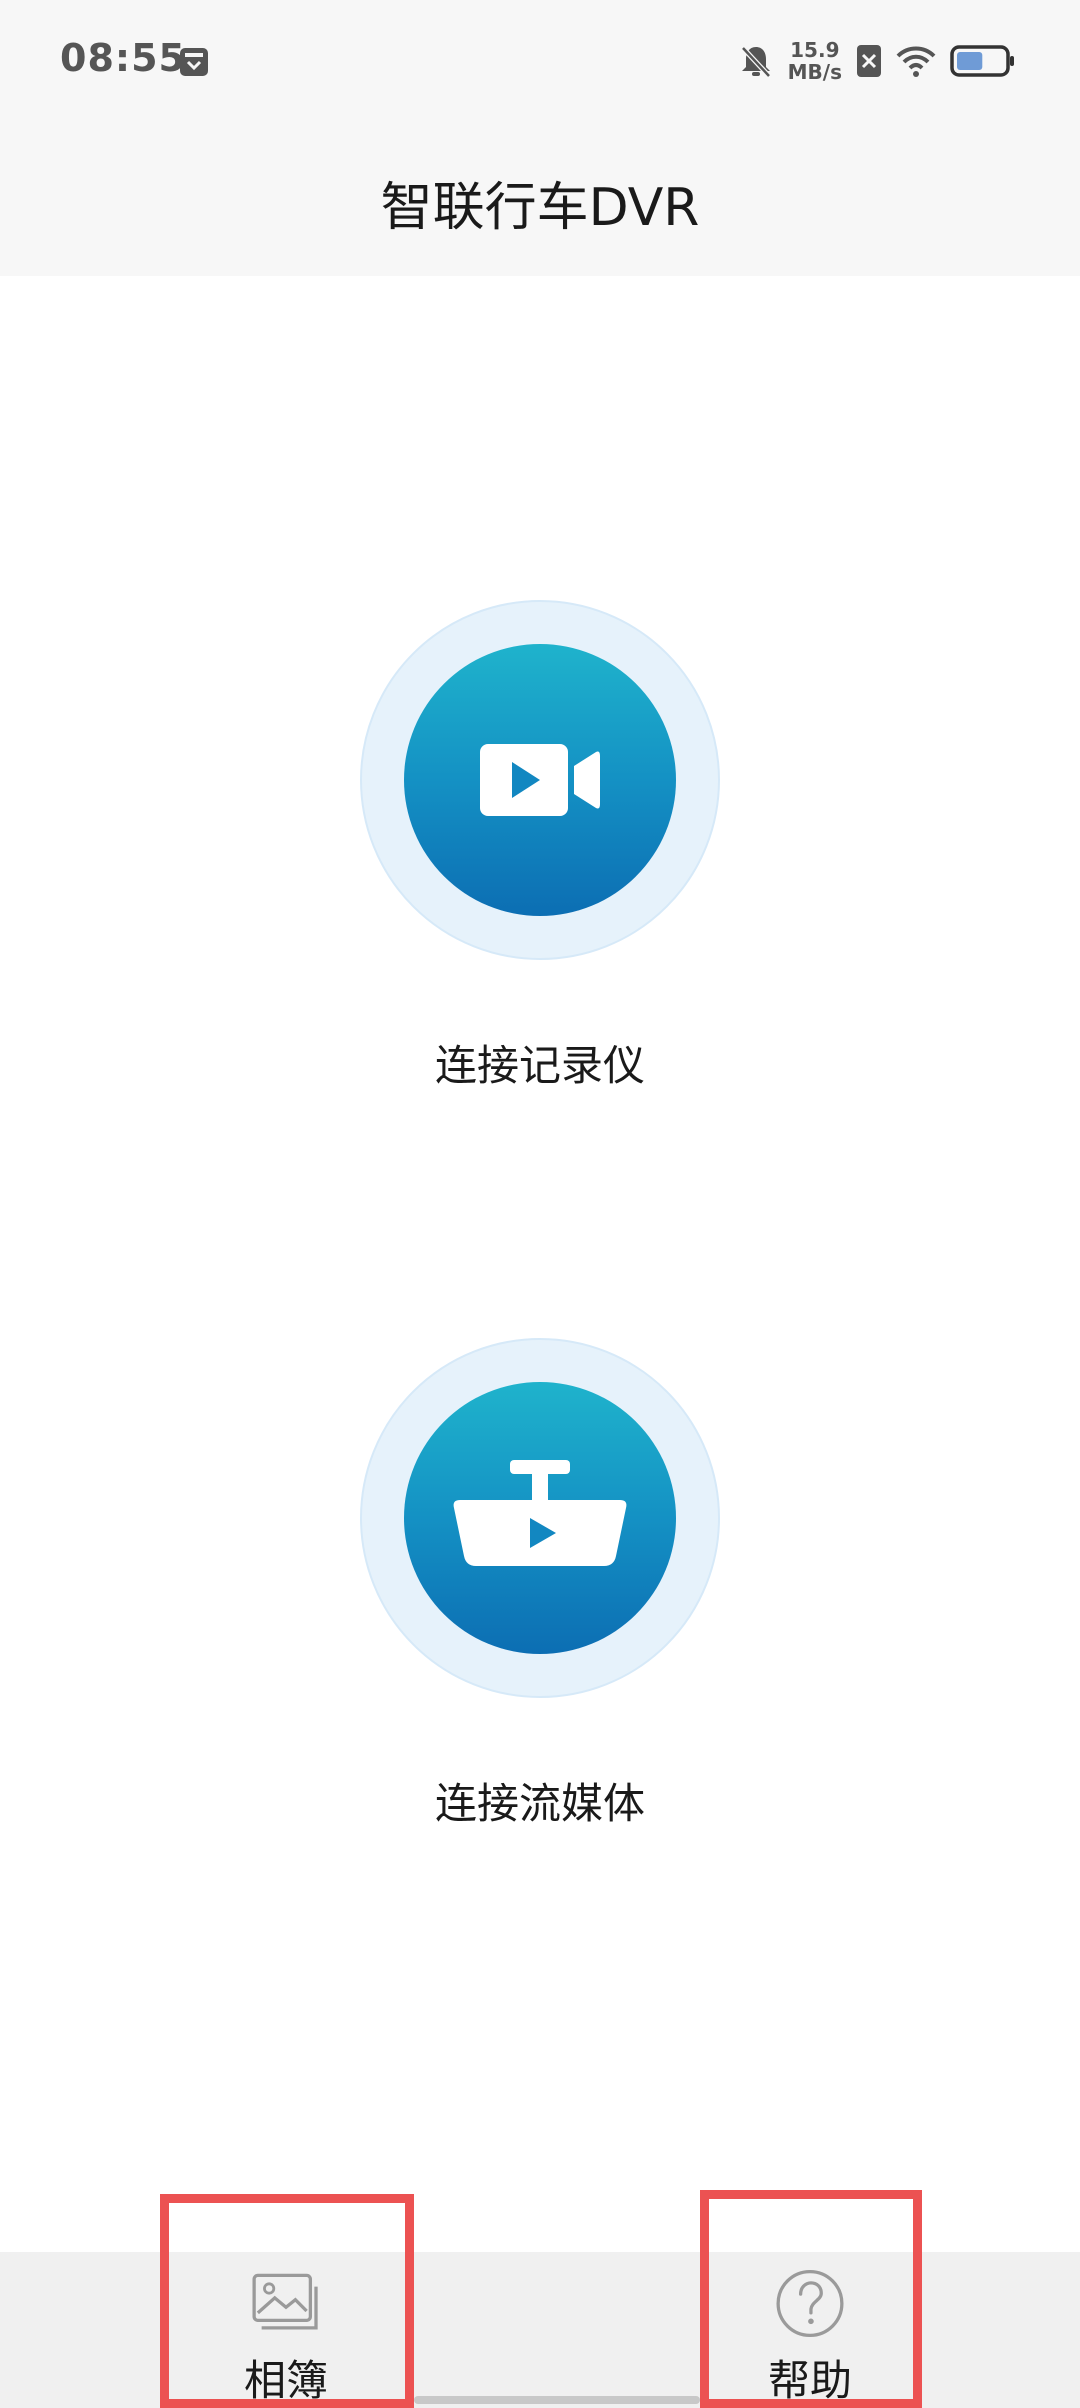 This screenshot has width=1080, height=2408. Describe the element at coordinates (540, 2330) in the screenshot. I see `bottom-nav: 相簿 帮助` at that location.